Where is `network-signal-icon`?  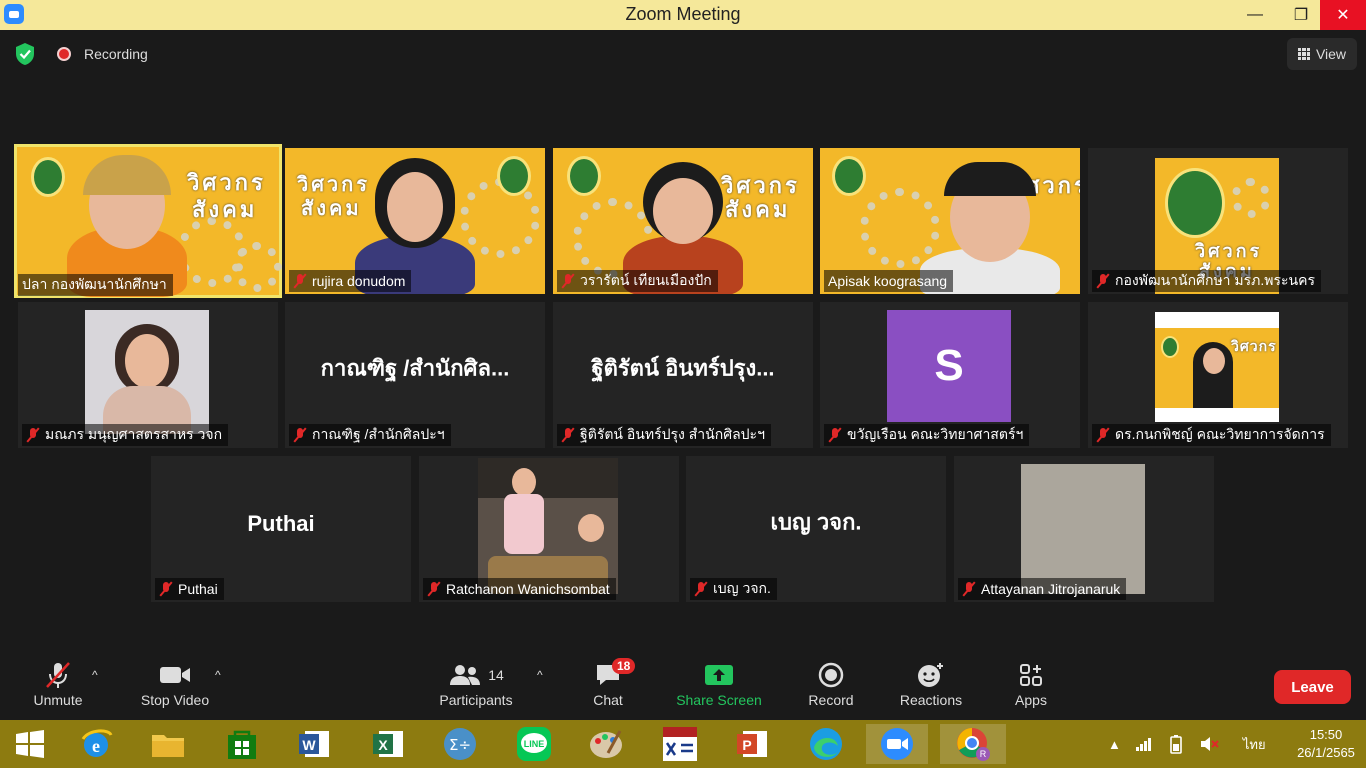 network-signal-icon is located at coordinates (1144, 744).